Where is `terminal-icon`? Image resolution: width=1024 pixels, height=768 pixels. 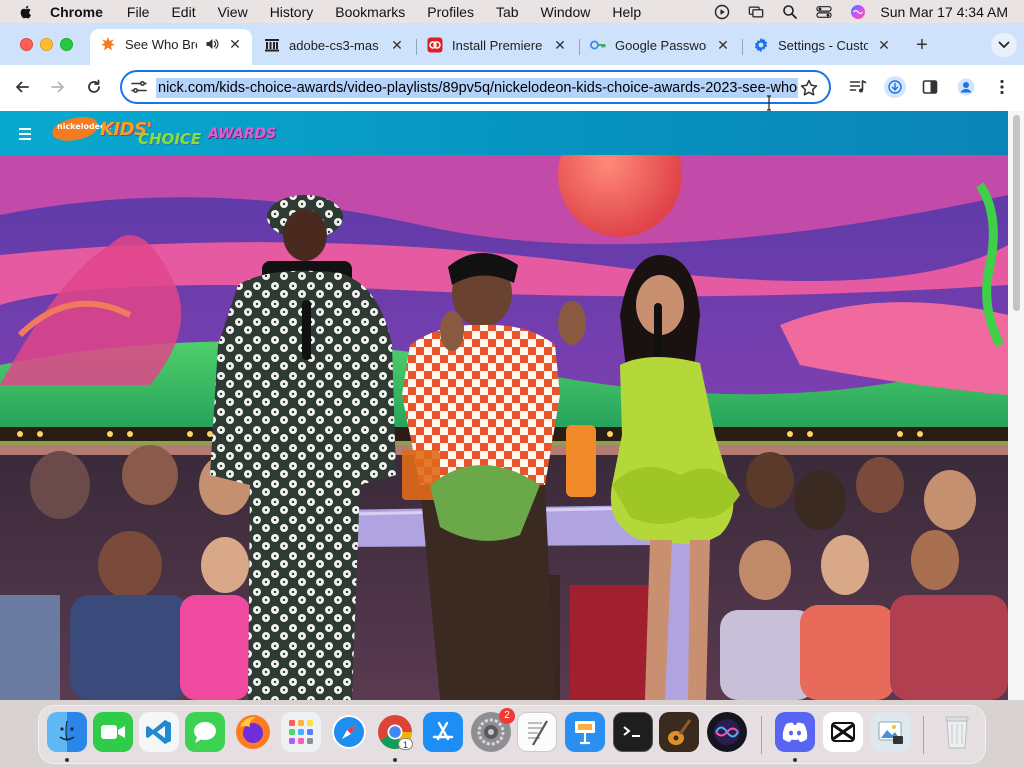
terminal-icon is located at coordinates (633, 732).